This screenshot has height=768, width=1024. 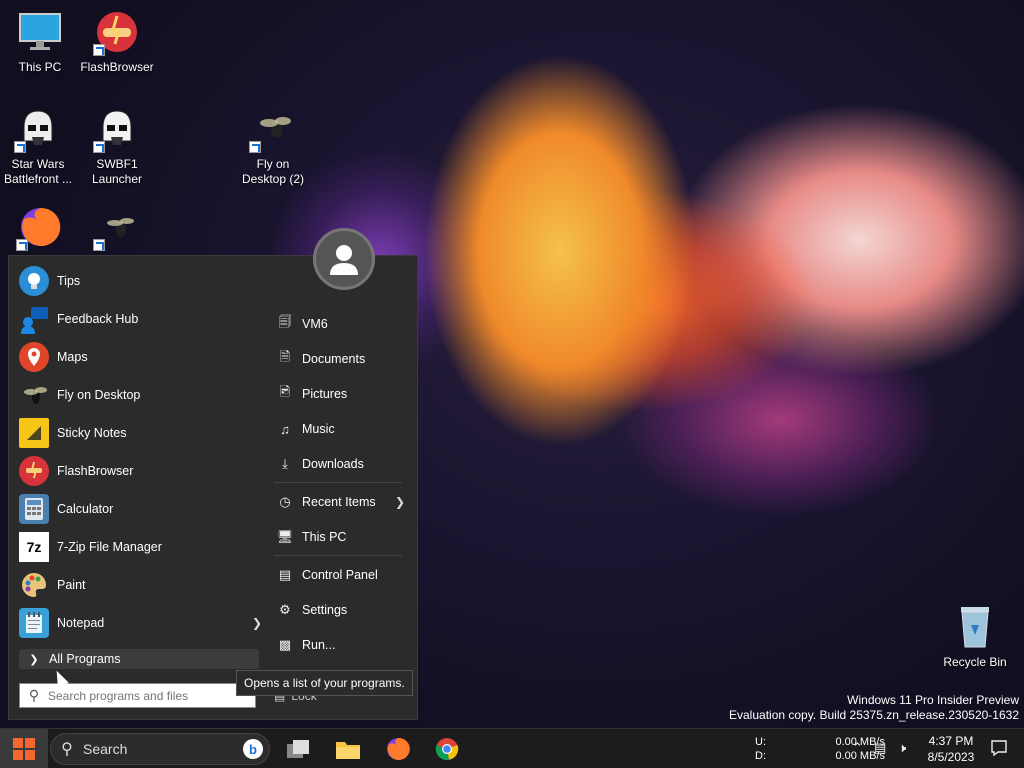 I want to click on program-tips: Tips, so click(x=141, y=281).